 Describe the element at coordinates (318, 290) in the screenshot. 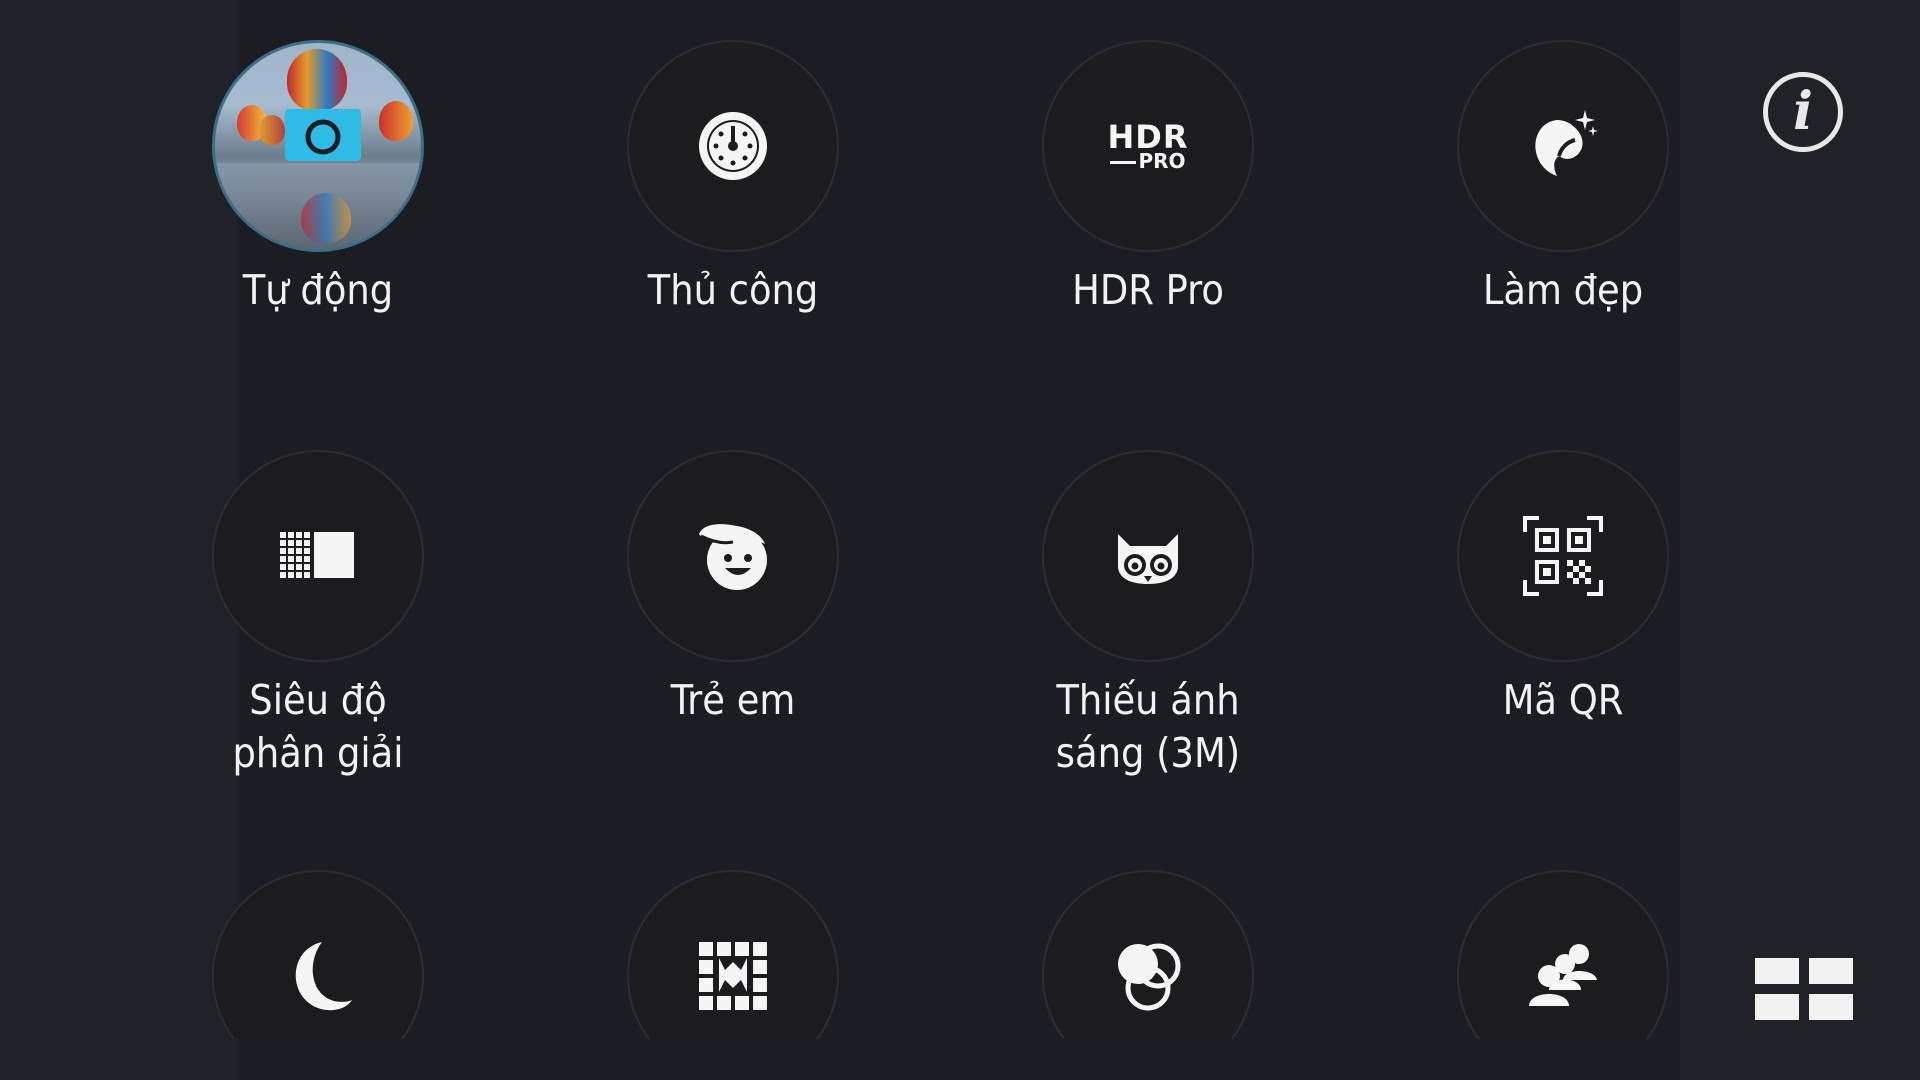

I see `mode-label: Tự động` at that location.